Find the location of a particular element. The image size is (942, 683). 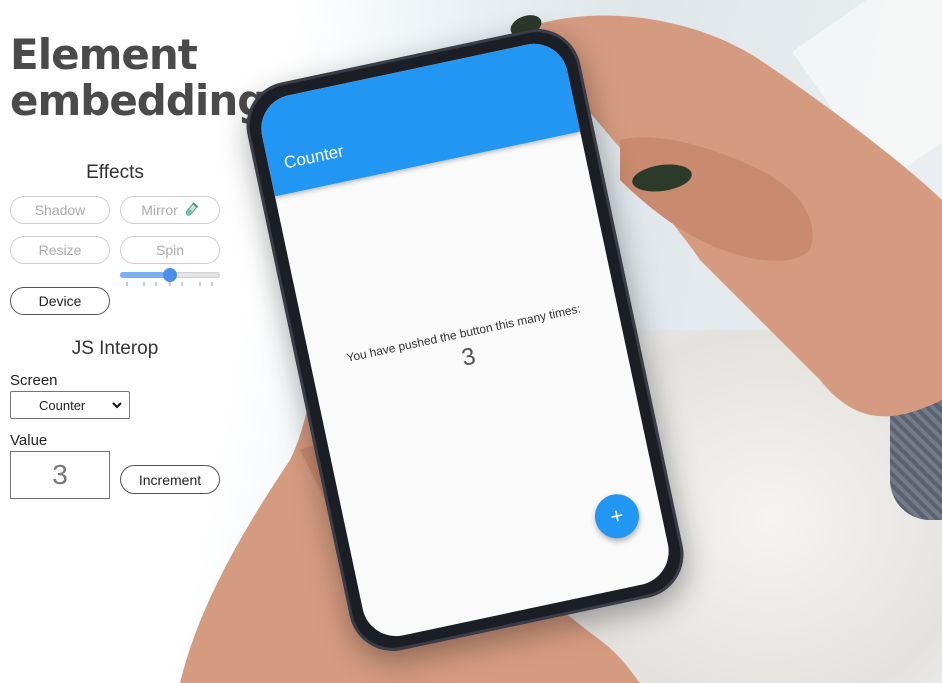

page-title: Element embedding is located at coordinates (138, 77).